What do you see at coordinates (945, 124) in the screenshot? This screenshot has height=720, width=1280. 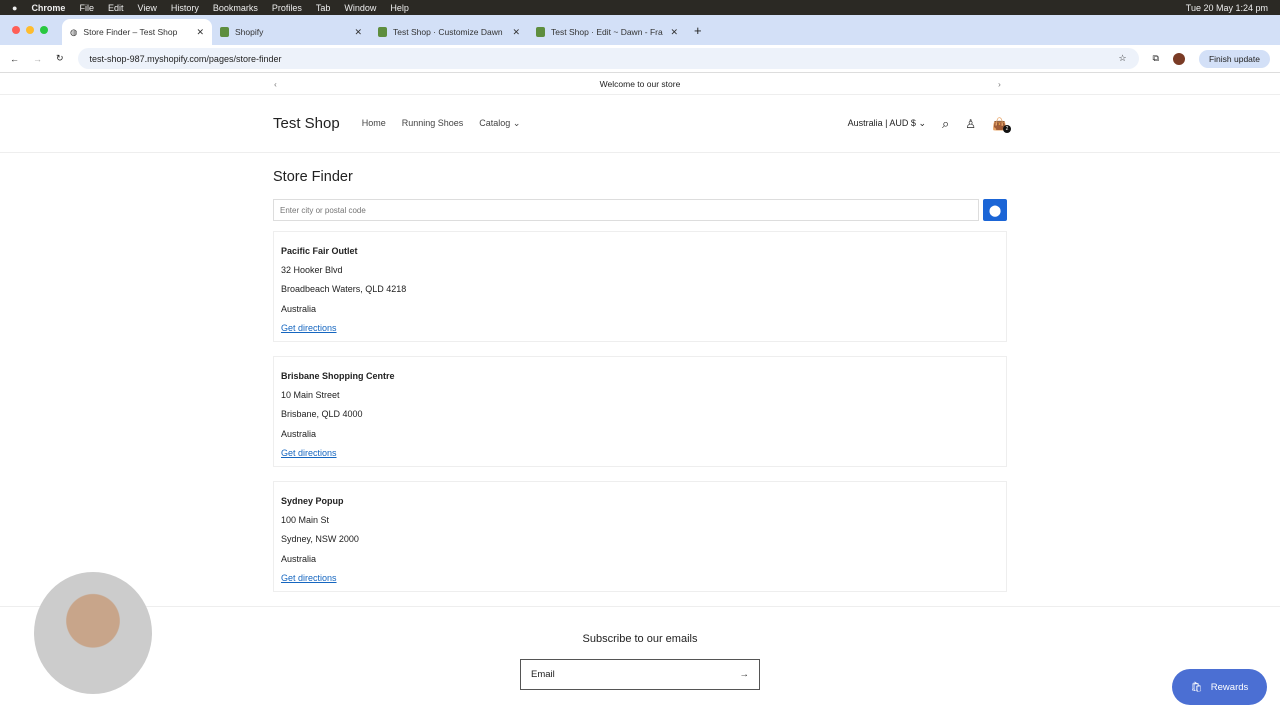 I see `search-icon: ⌕` at bounding box center [945, 124].